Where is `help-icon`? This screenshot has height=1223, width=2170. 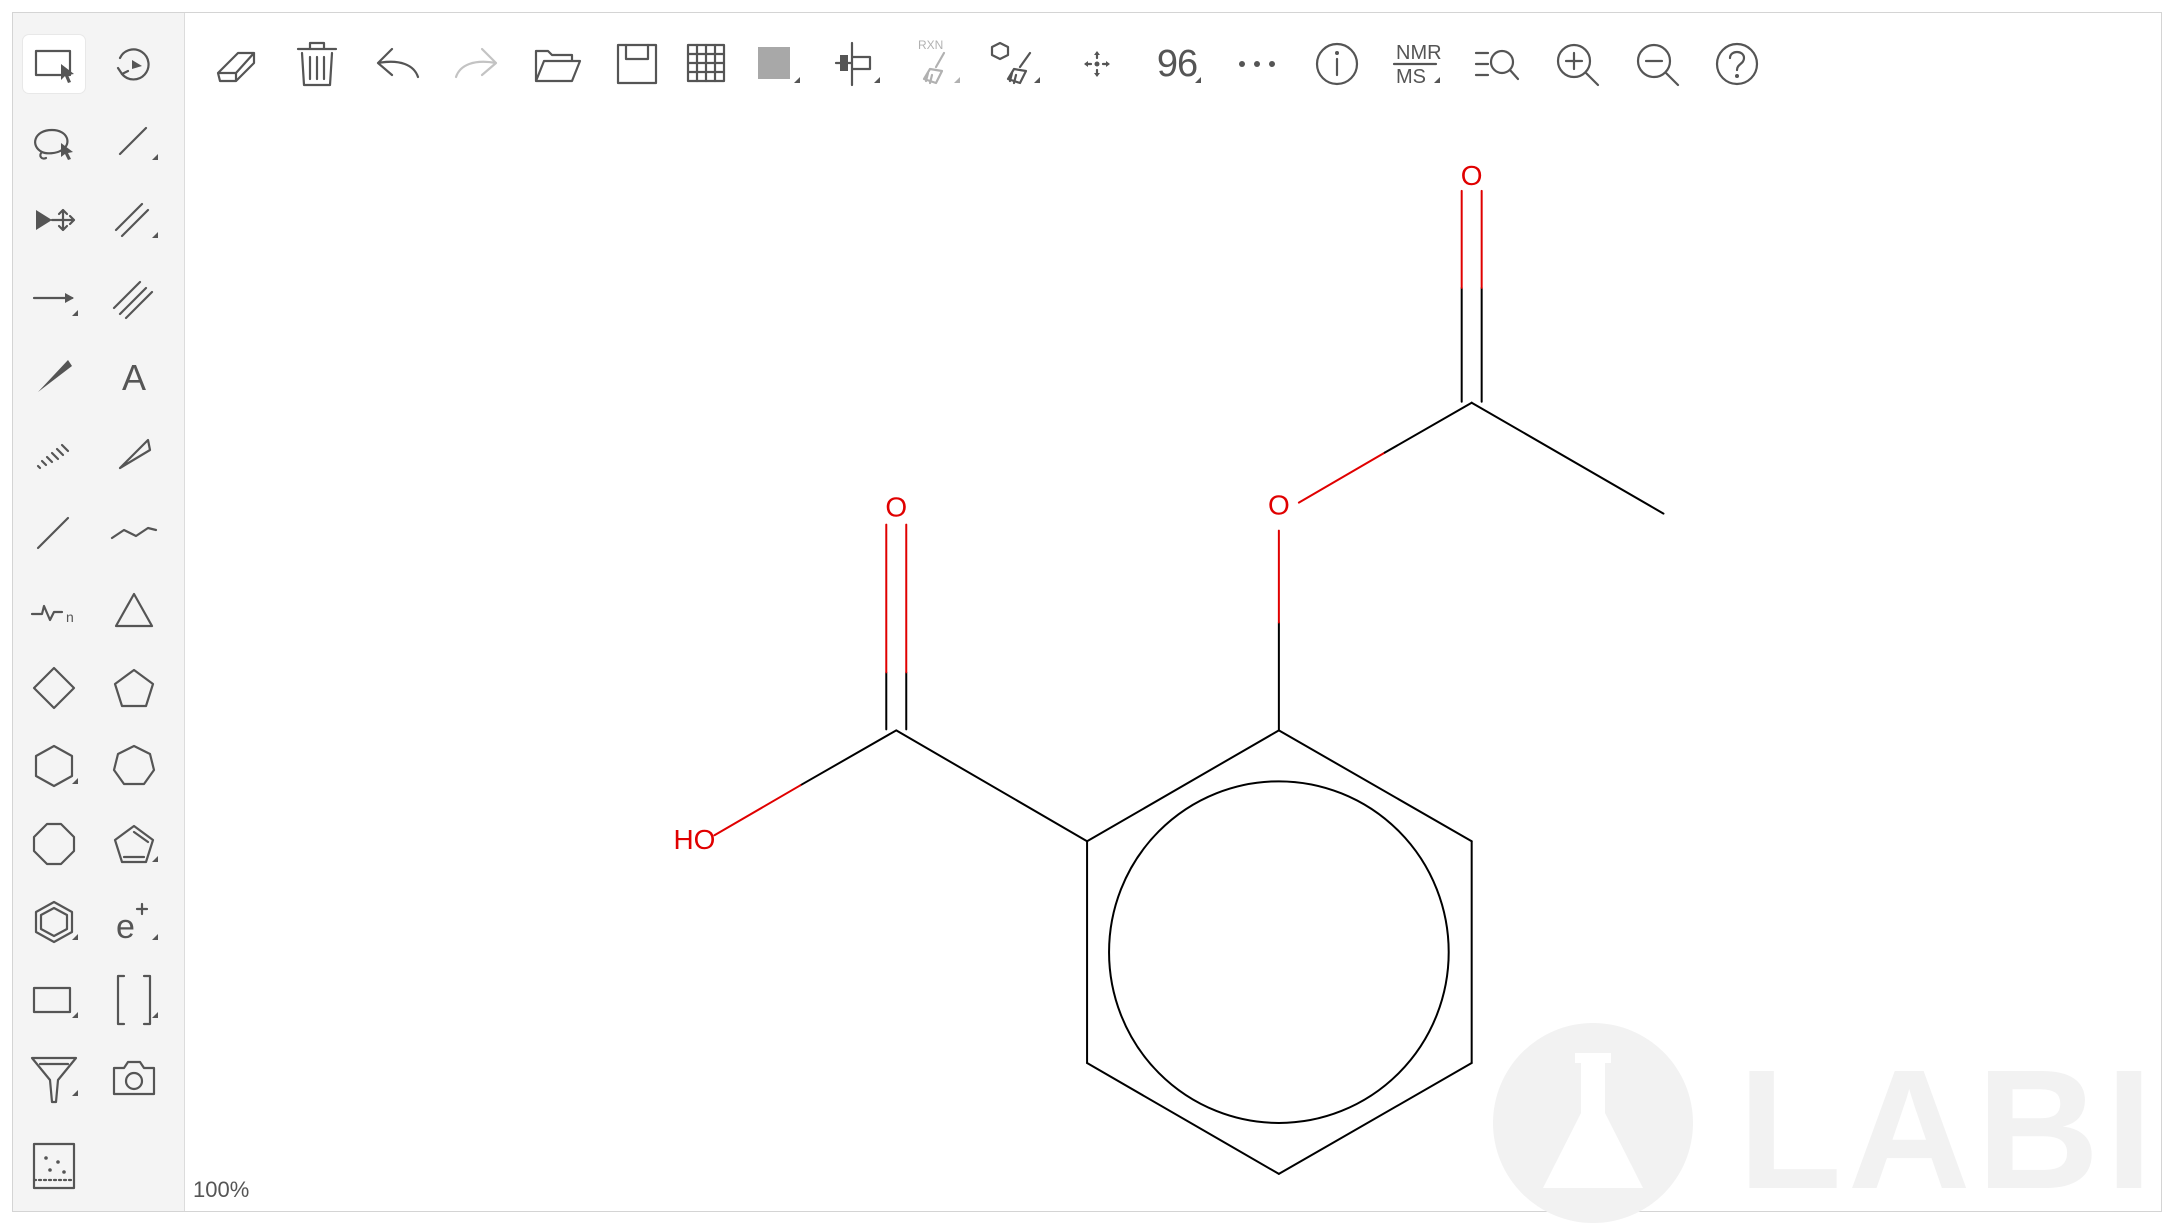
help-icon is located at coordinates (1737, 64).